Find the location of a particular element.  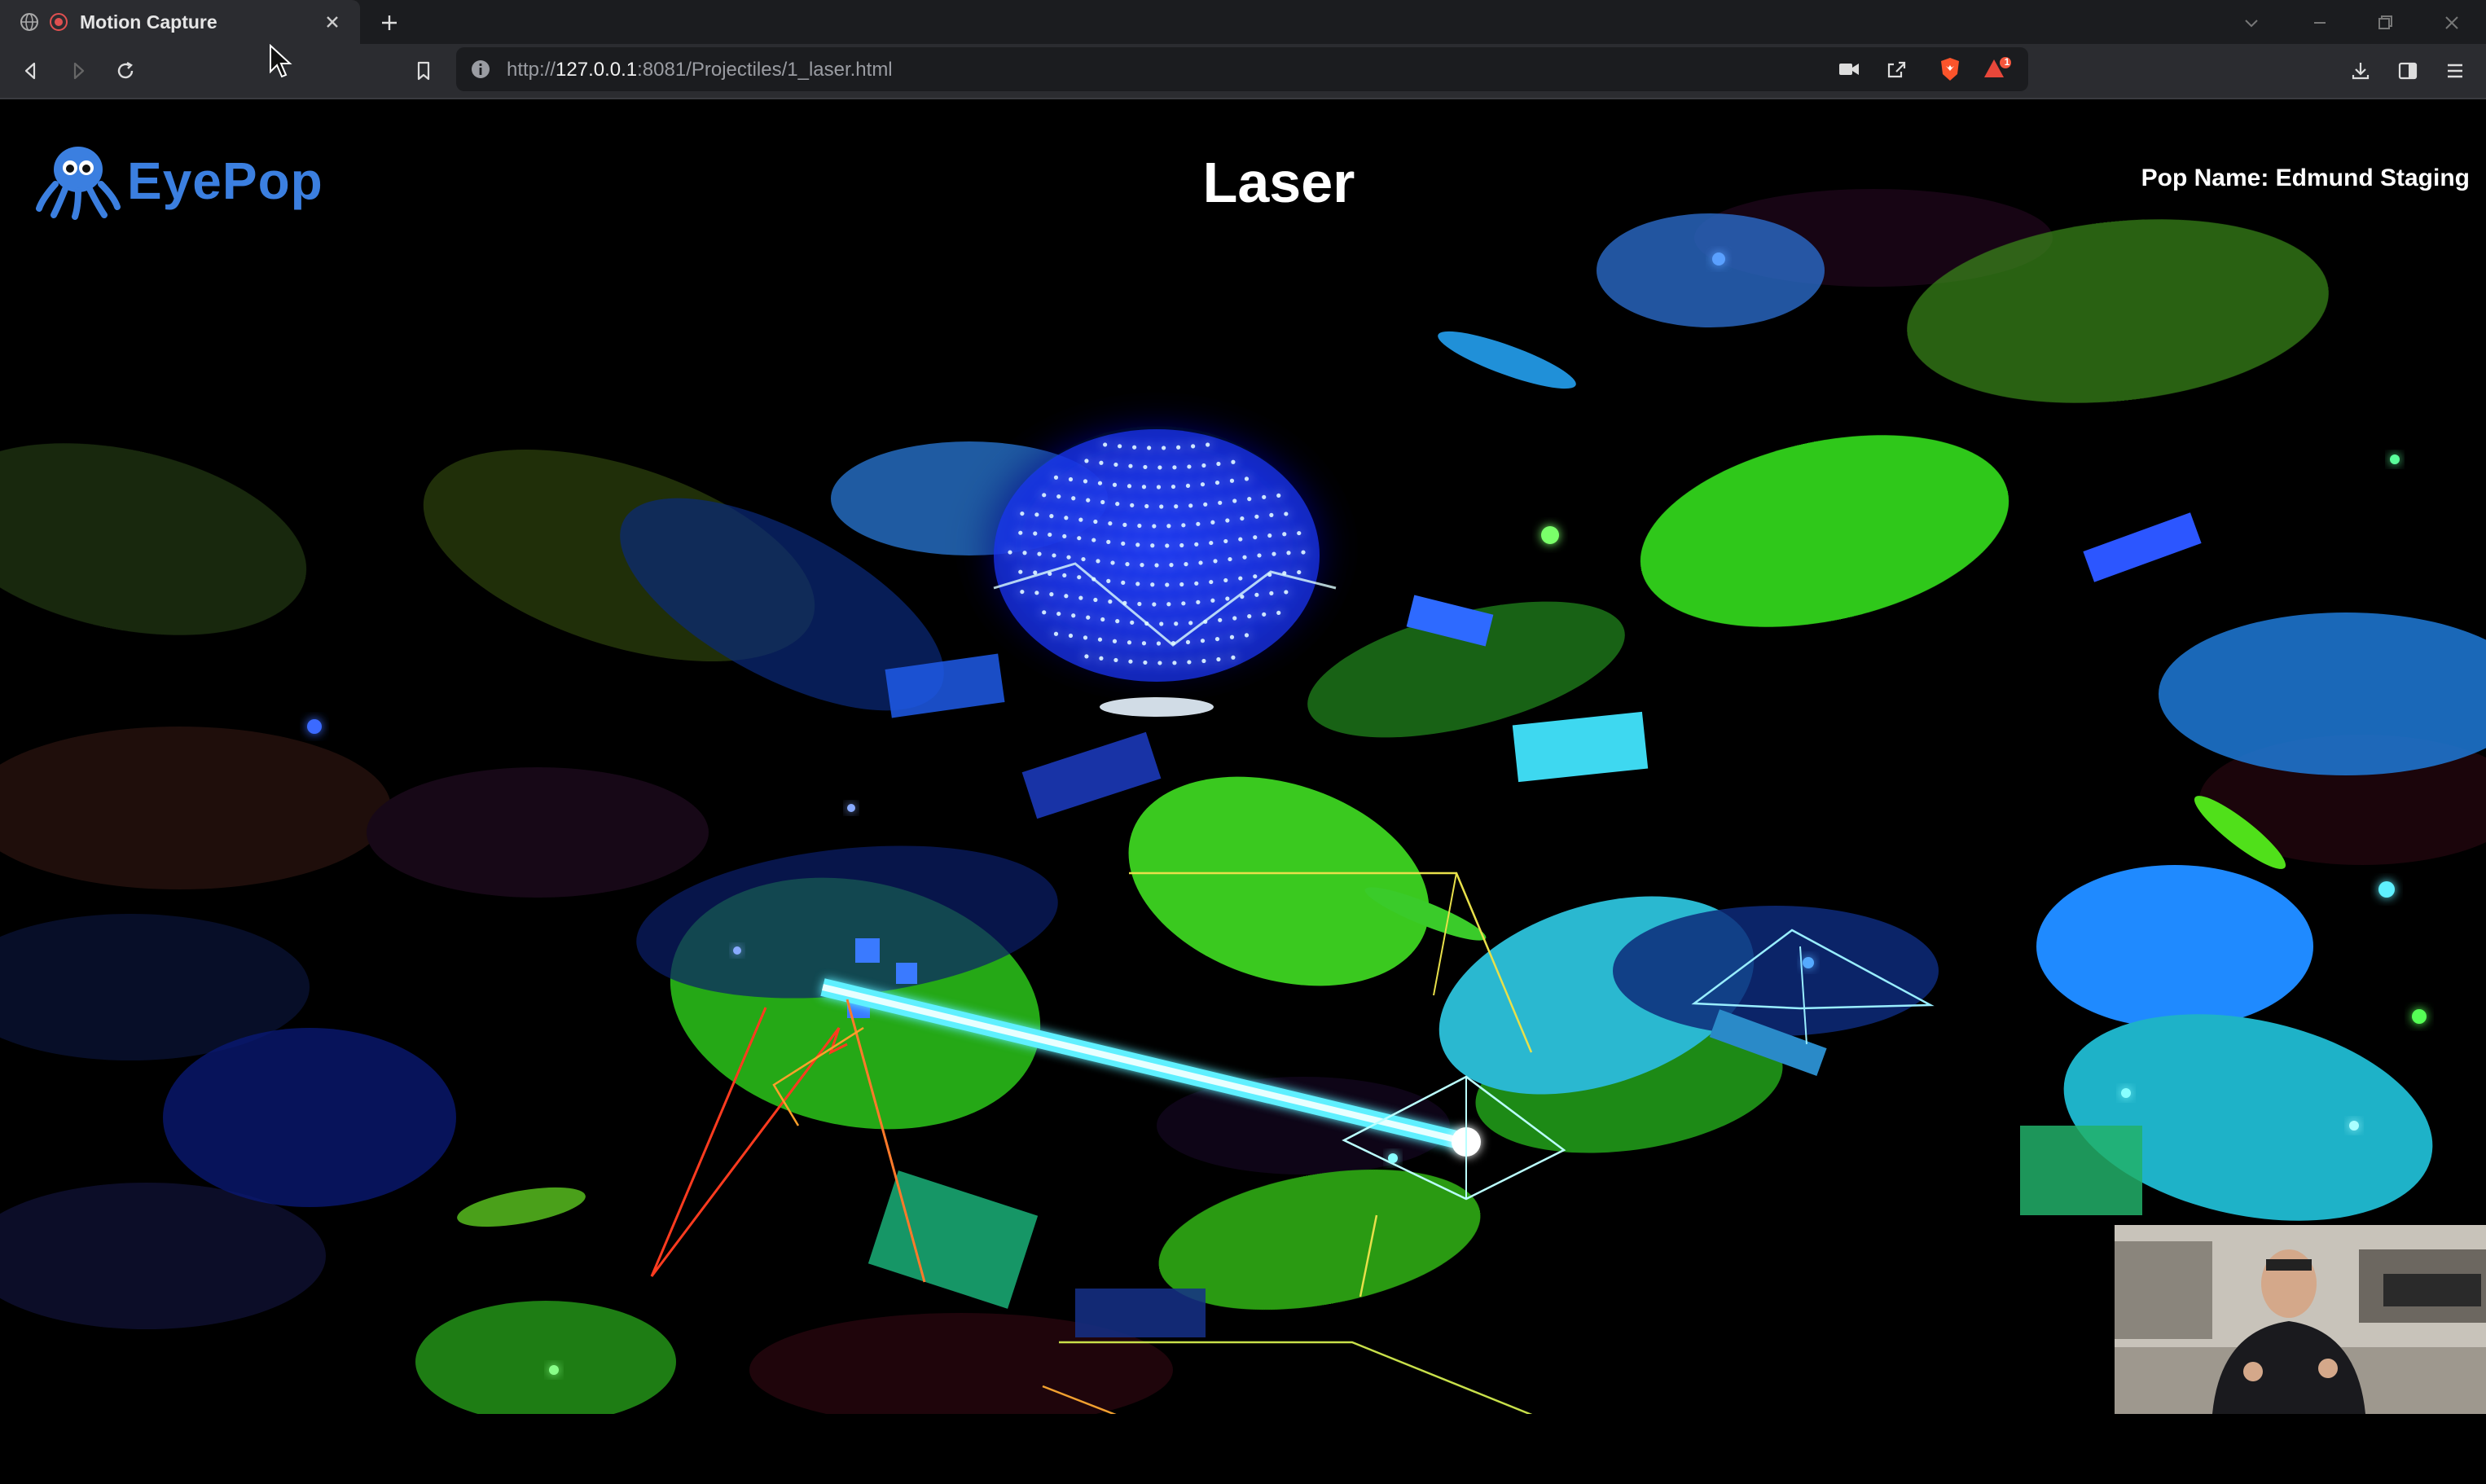

new-tab-button is located at coordinates (389, 23).